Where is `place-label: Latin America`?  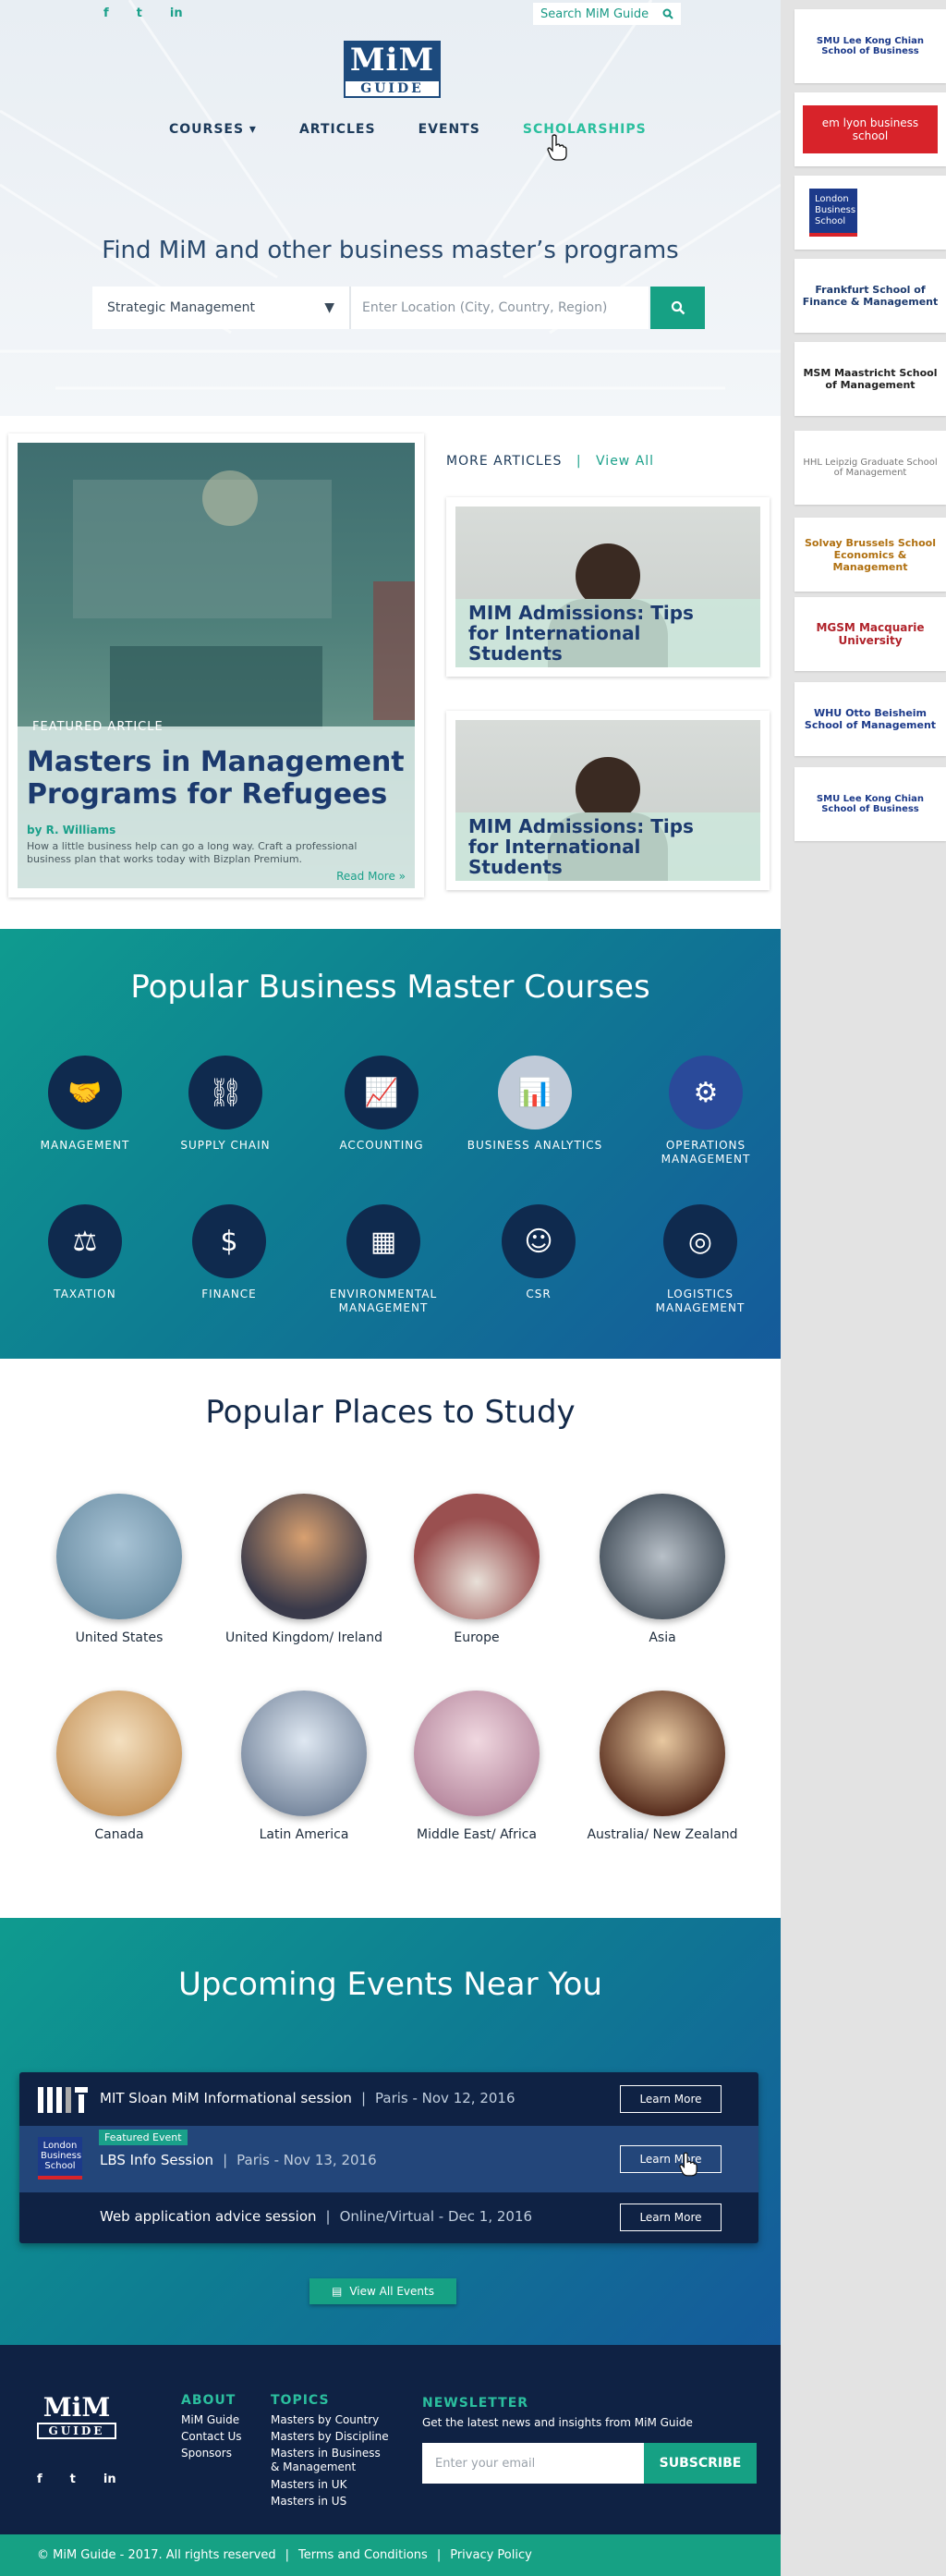 place-label: Latin America is located at coordinates (304, 1834).